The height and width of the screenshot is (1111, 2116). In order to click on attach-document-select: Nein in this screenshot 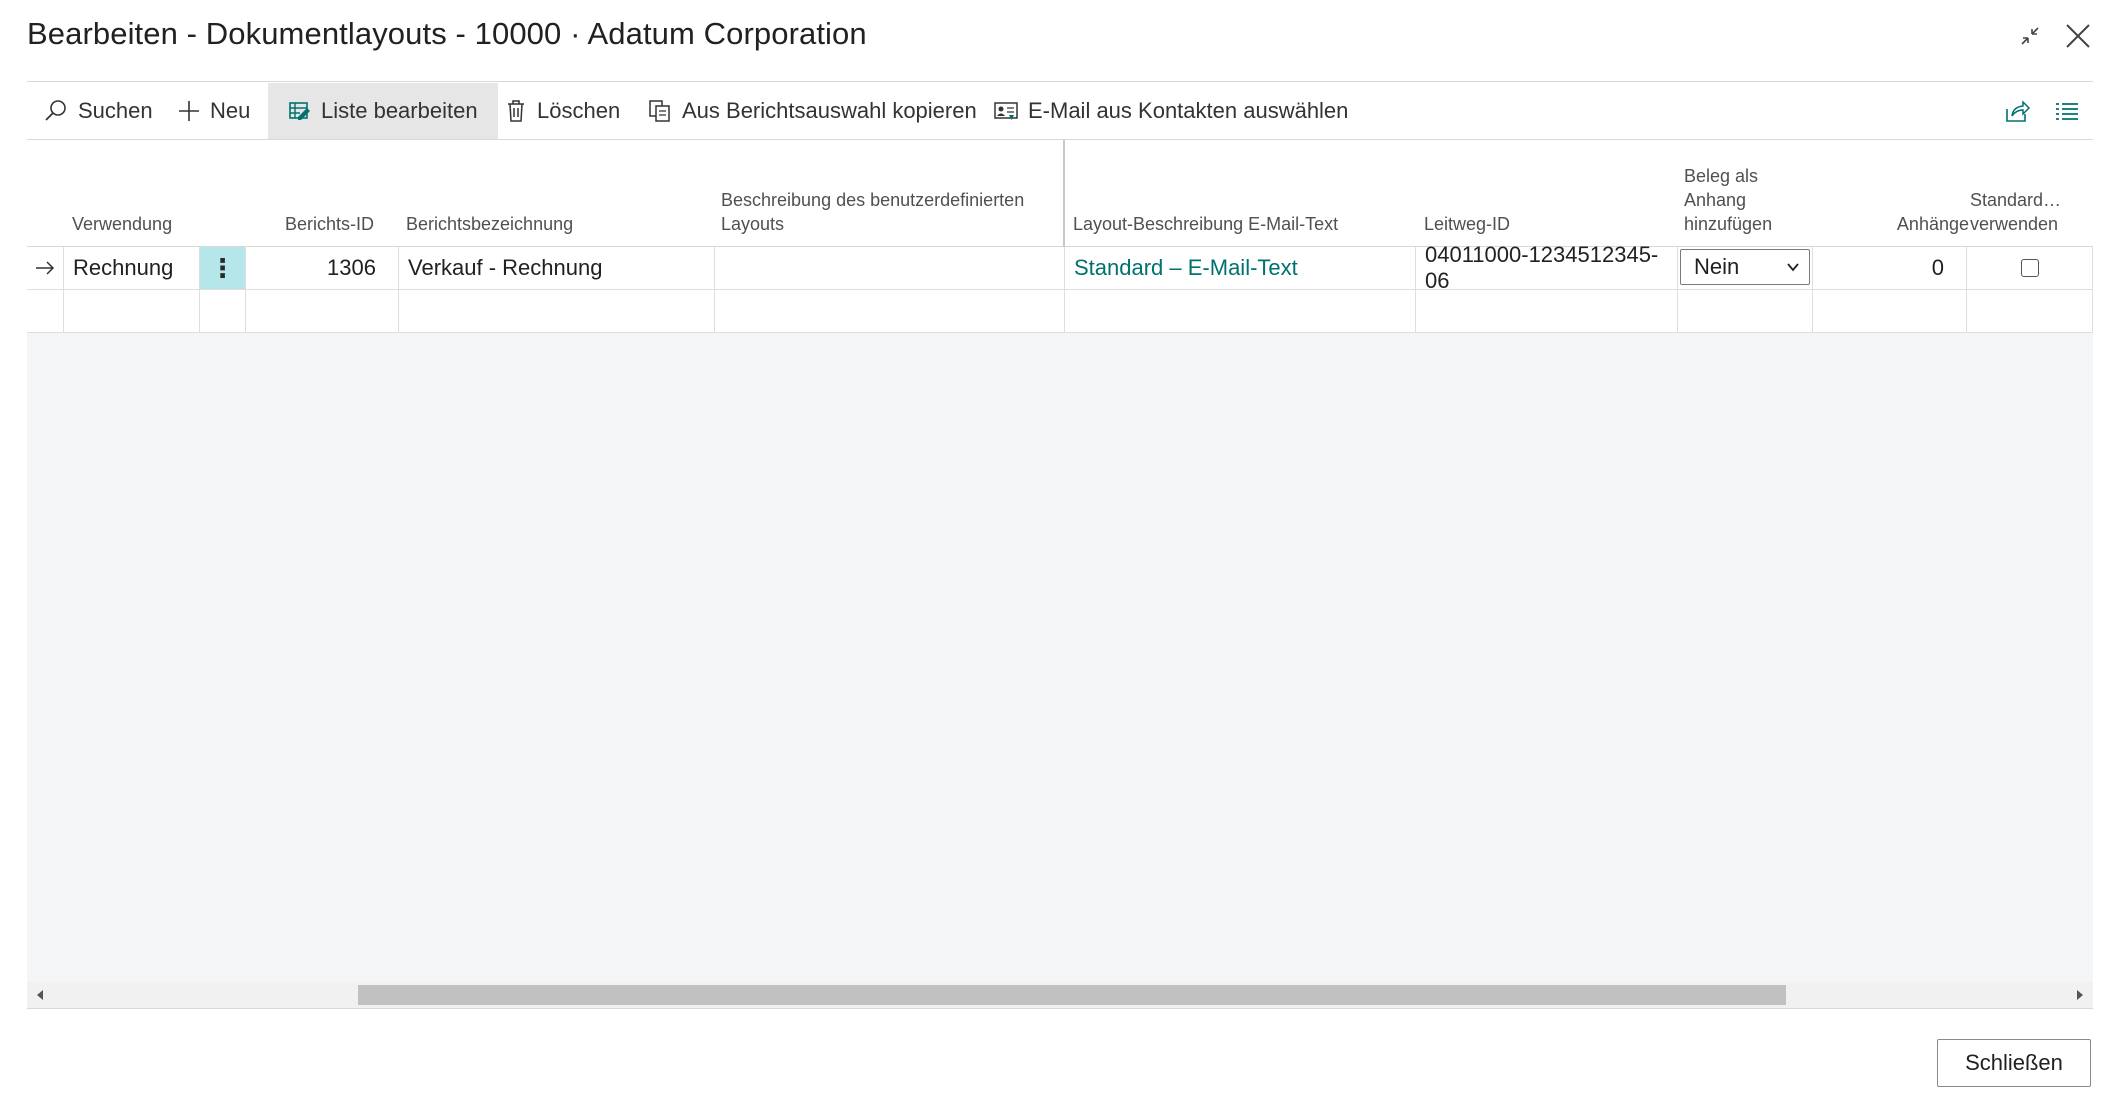, I will do `click(1745, 267)`.